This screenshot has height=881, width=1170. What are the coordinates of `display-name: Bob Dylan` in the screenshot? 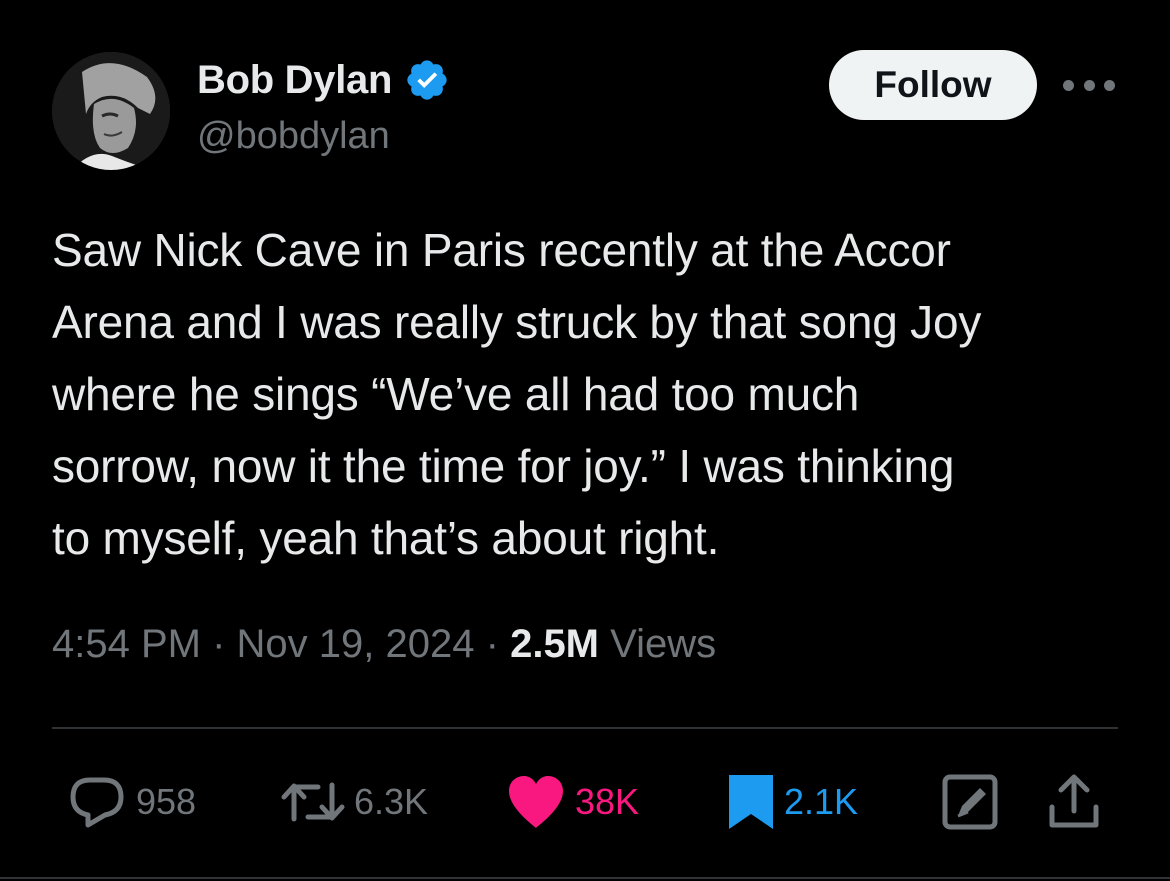 It's located at (294, 80).